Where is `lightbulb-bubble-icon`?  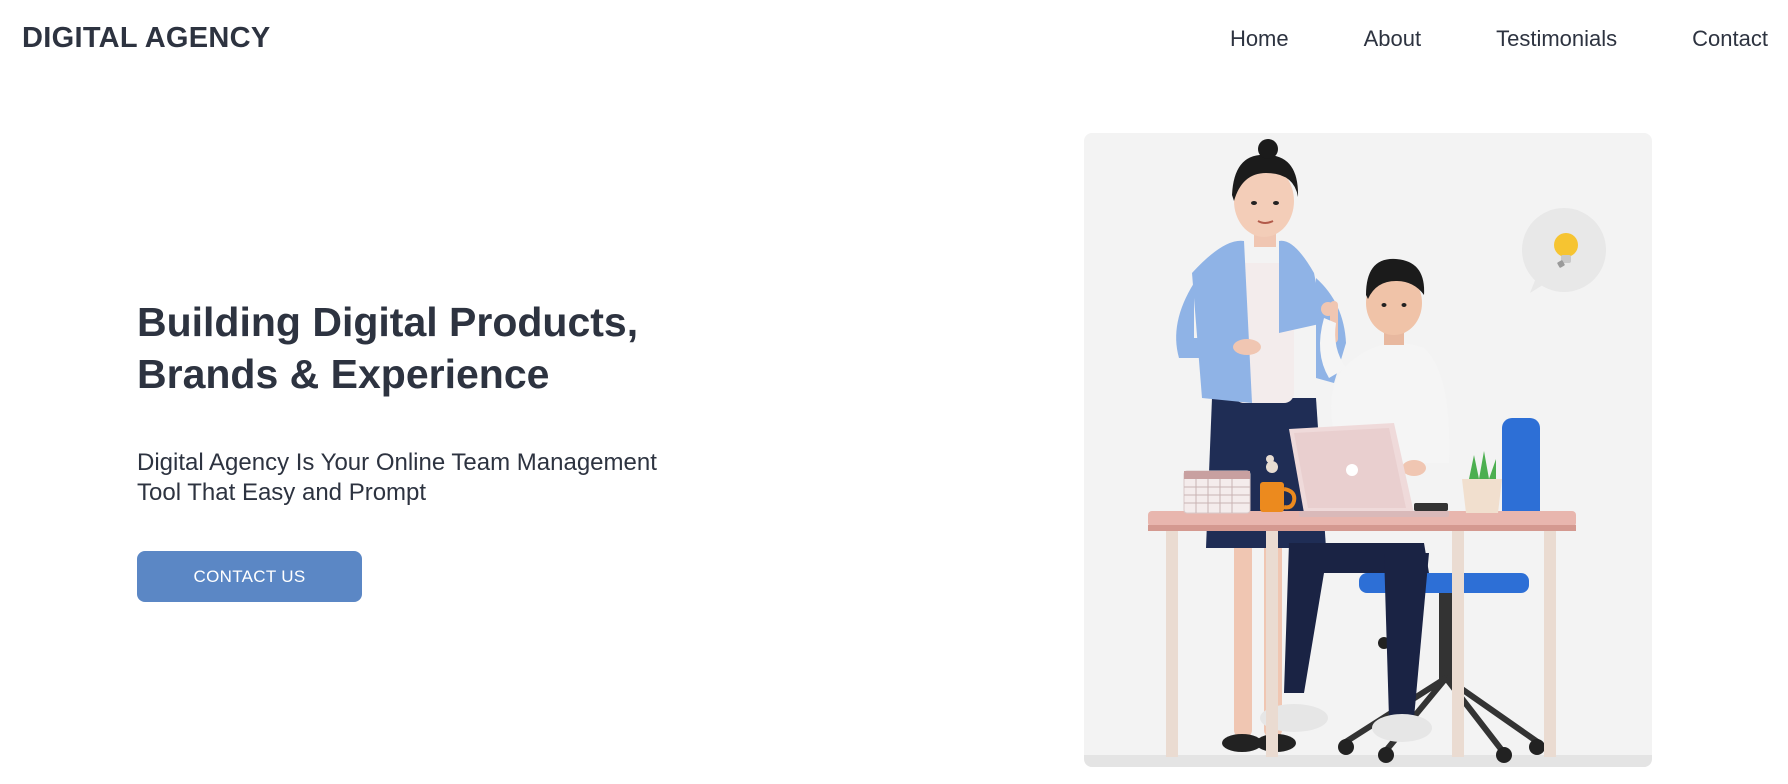
lightbulb-bubble-icon is located at coordinates (1564, 250).